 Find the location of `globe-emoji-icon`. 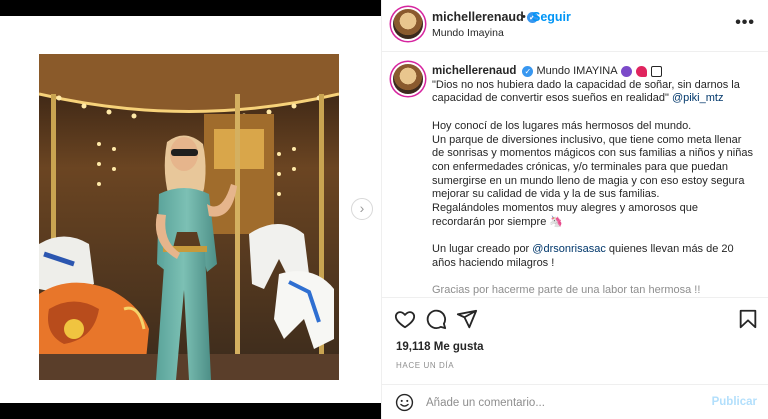

globe-emoji-icon is located at coordinates (626, 71).